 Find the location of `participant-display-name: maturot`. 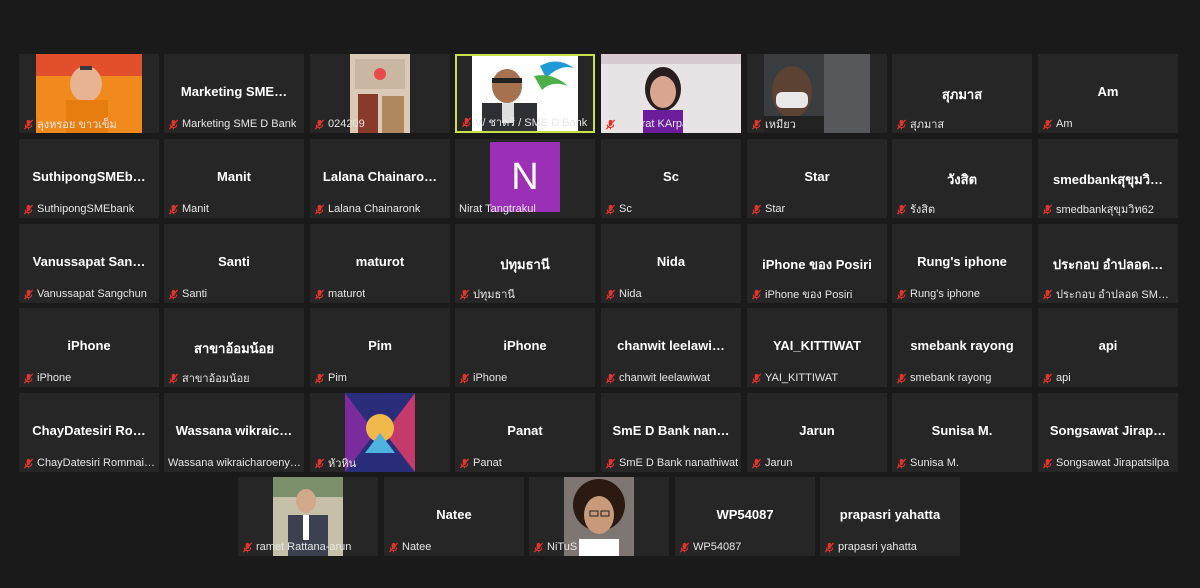

participant-display-name: maturot is located at coordinates (380, 261).